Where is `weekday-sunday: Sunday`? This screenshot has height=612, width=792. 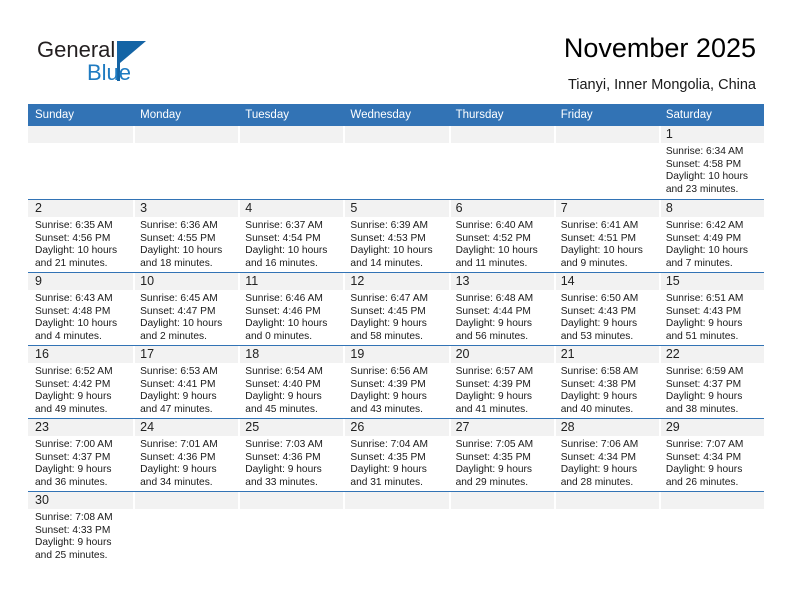 weekday-sunday: Sunday is located at coordinates (55, 115).